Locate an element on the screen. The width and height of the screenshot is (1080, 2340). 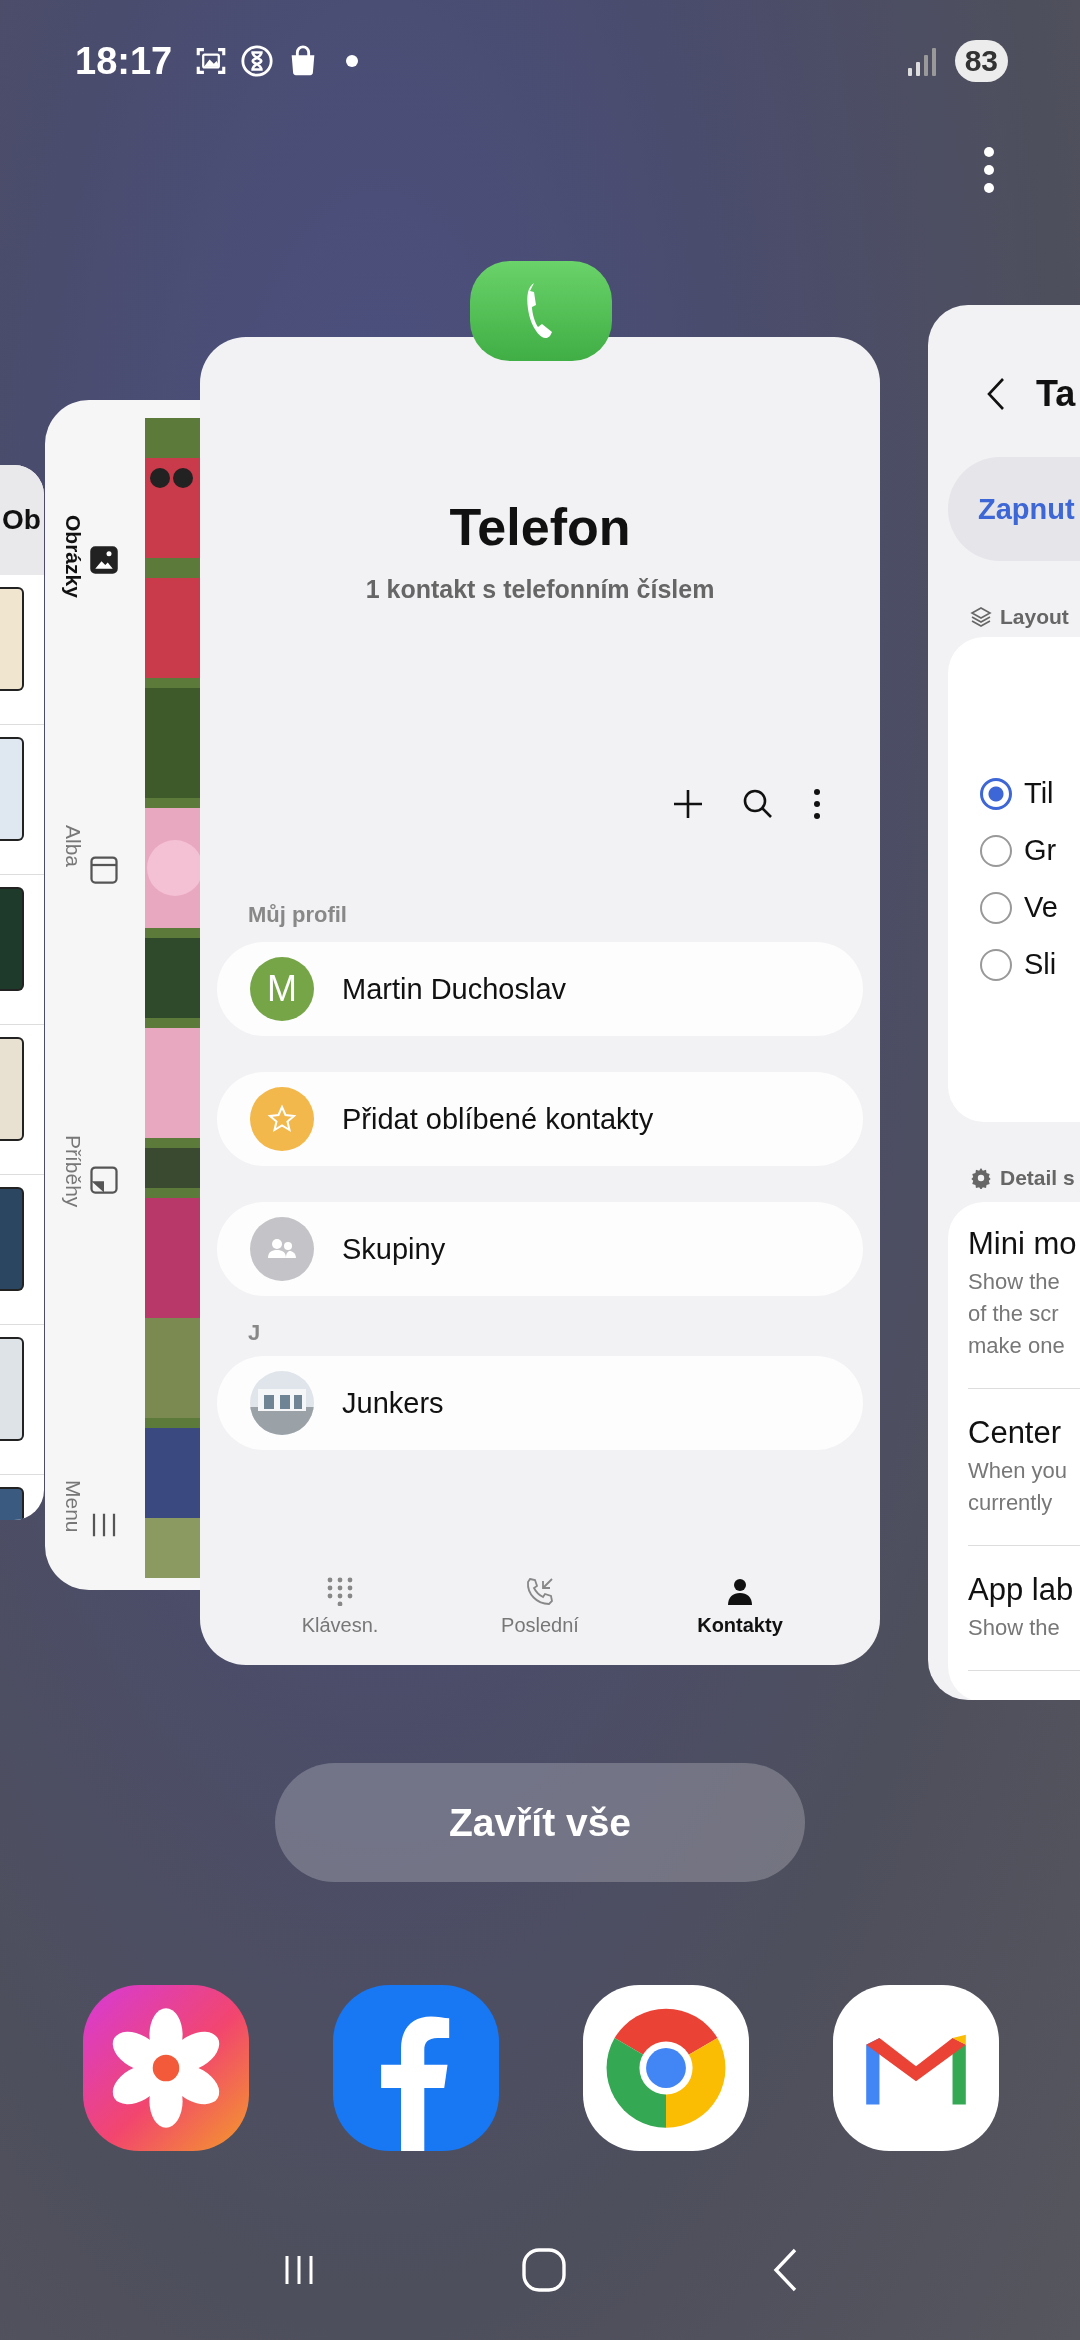
setting-description: Show the of the scr make one is located at coordinates (1017, 1314).